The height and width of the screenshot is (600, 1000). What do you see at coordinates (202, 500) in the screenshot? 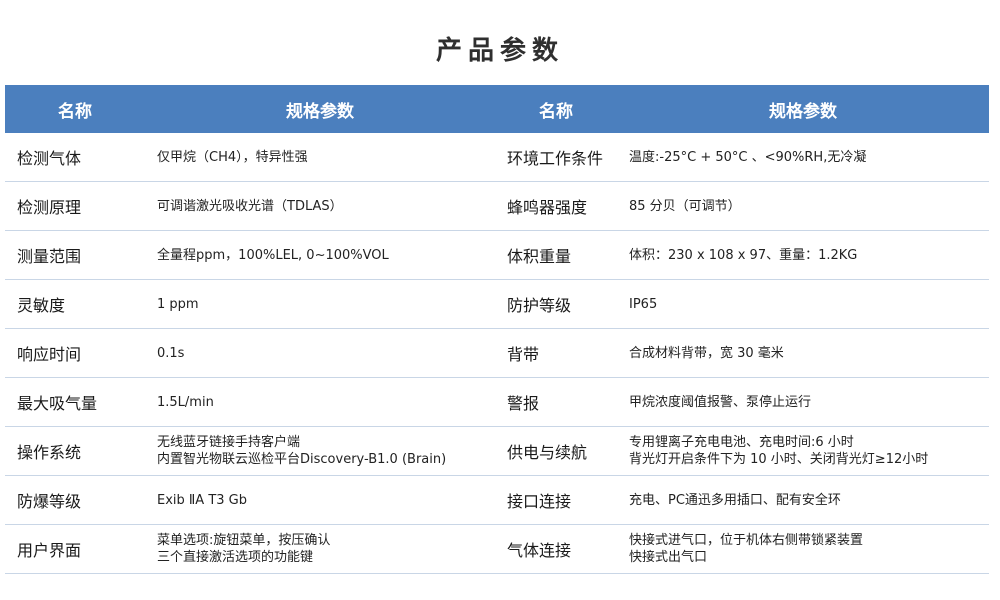
I see `value-line: Exib ⅡA T3 Gb` at bounding box center [202, 500].